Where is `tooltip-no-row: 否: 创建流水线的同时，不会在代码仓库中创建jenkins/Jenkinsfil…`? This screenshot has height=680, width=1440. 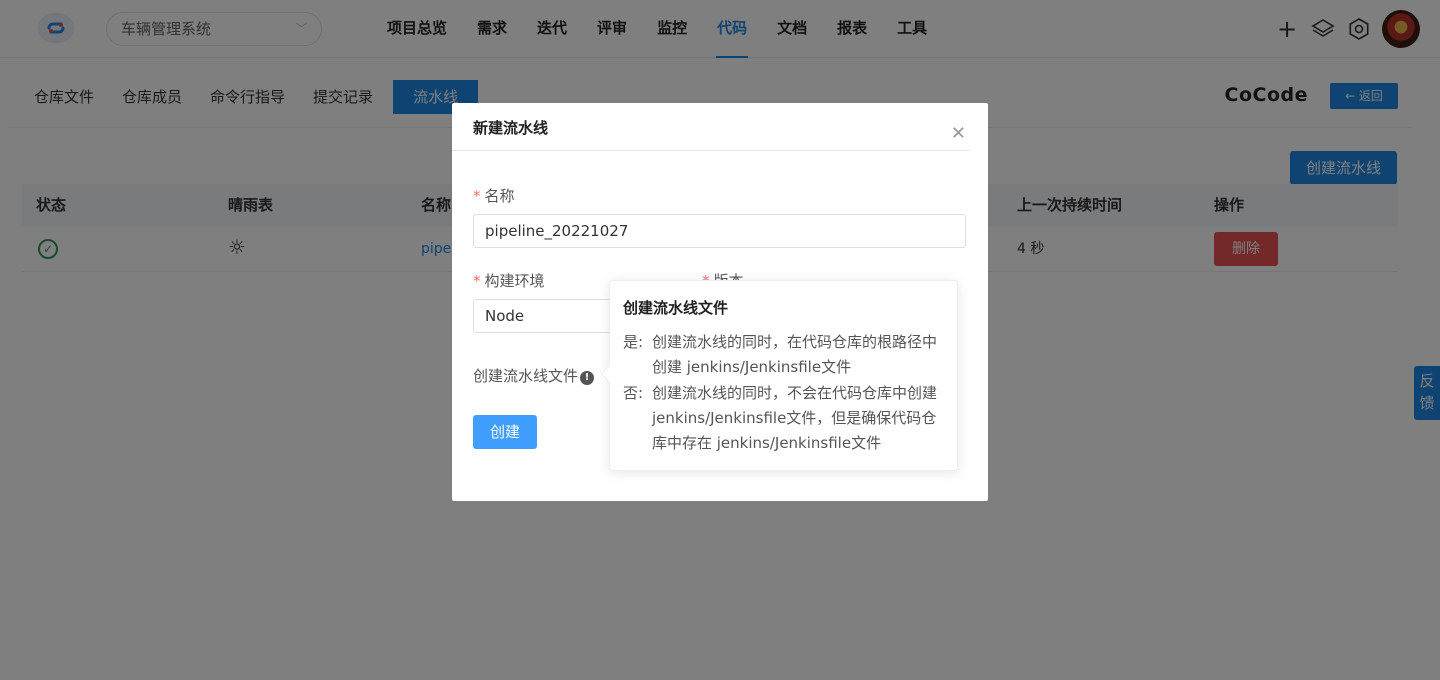 tooltip-no-row: 否: 创建流水线的同时，不会在代码仓库中创建jenkins/Jenkinsfil… is located at coordinates (785, 418).